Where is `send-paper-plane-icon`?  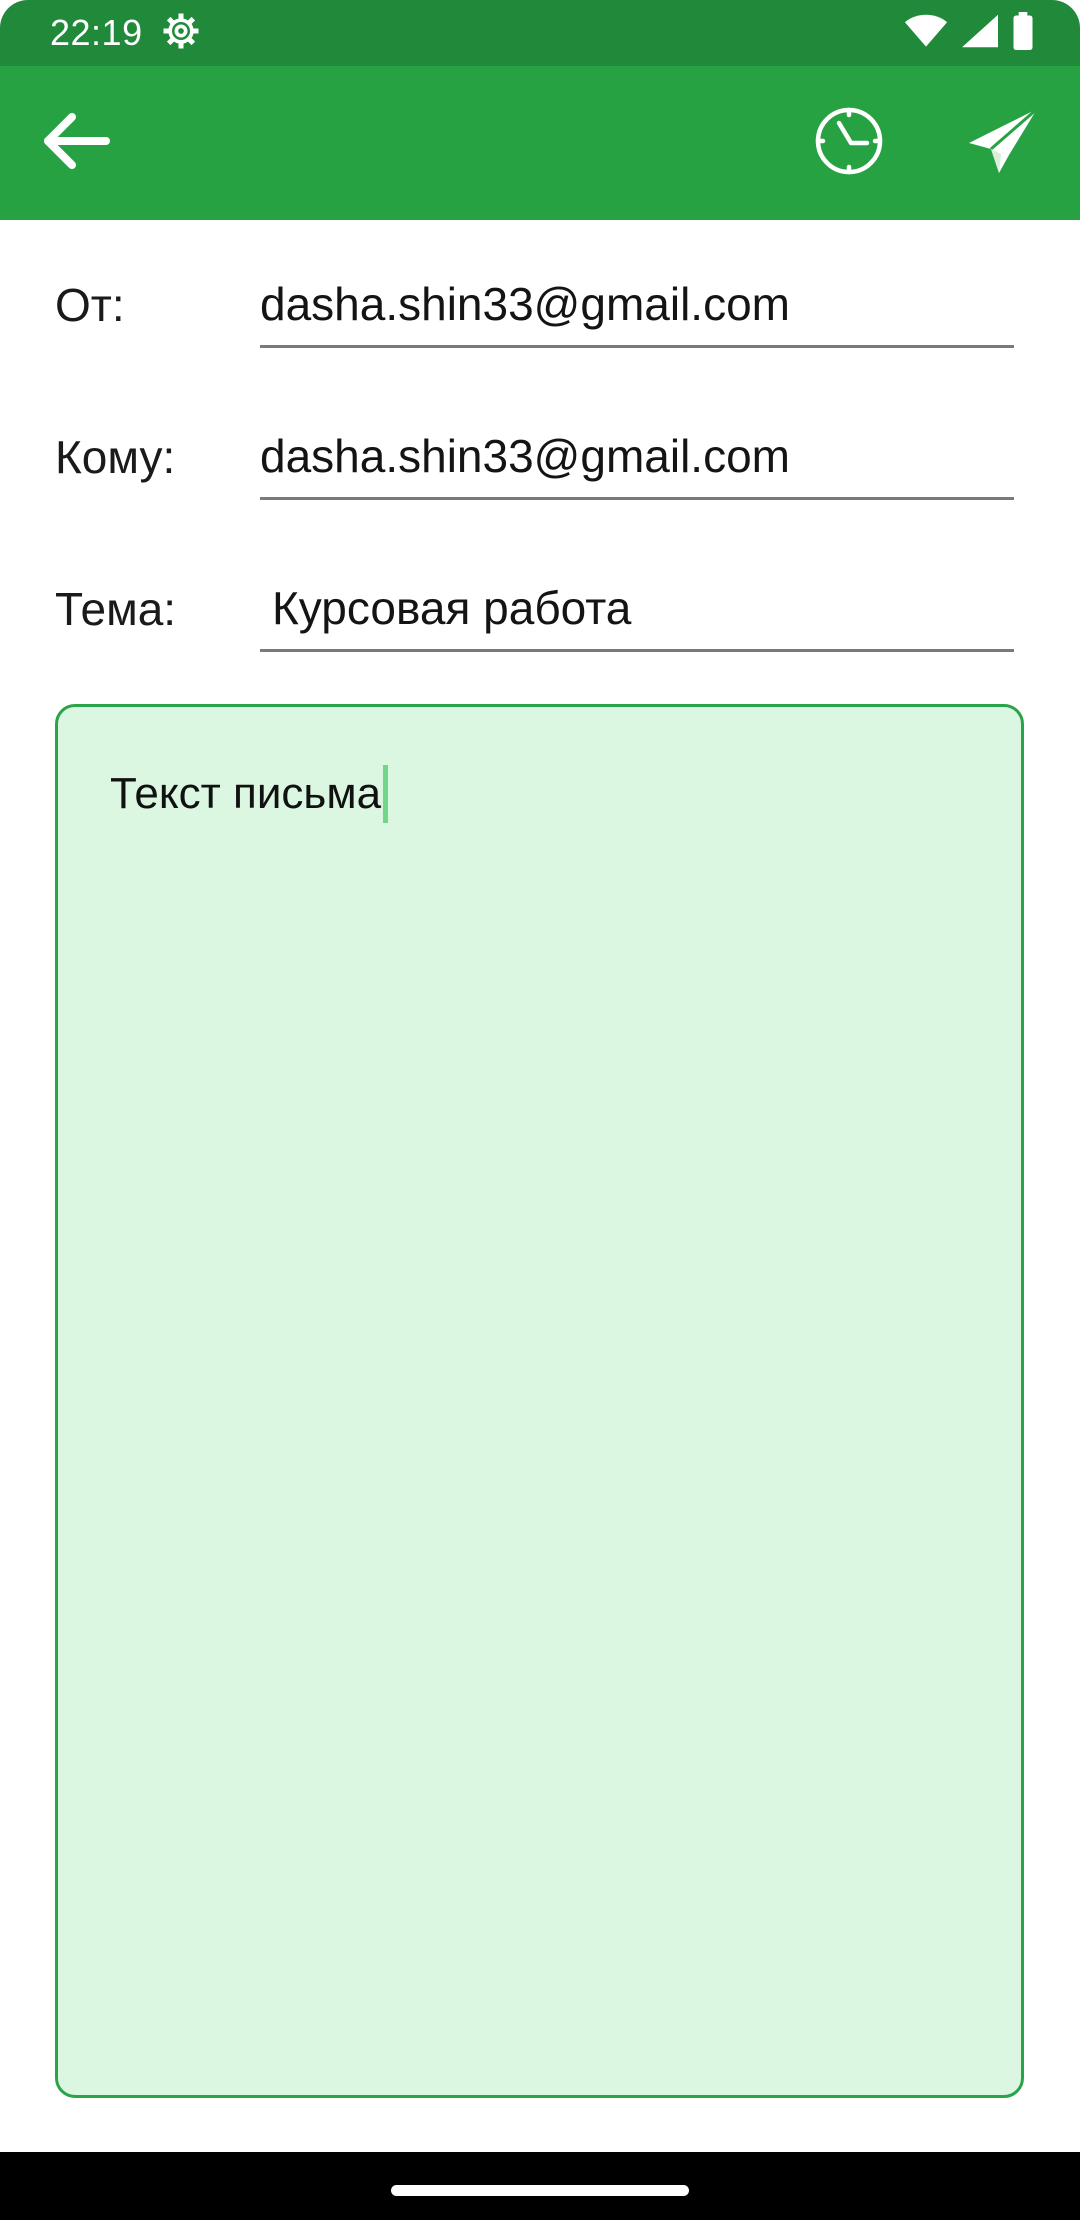 send-paper-plane-icon is located at coordinates (1003, 143).